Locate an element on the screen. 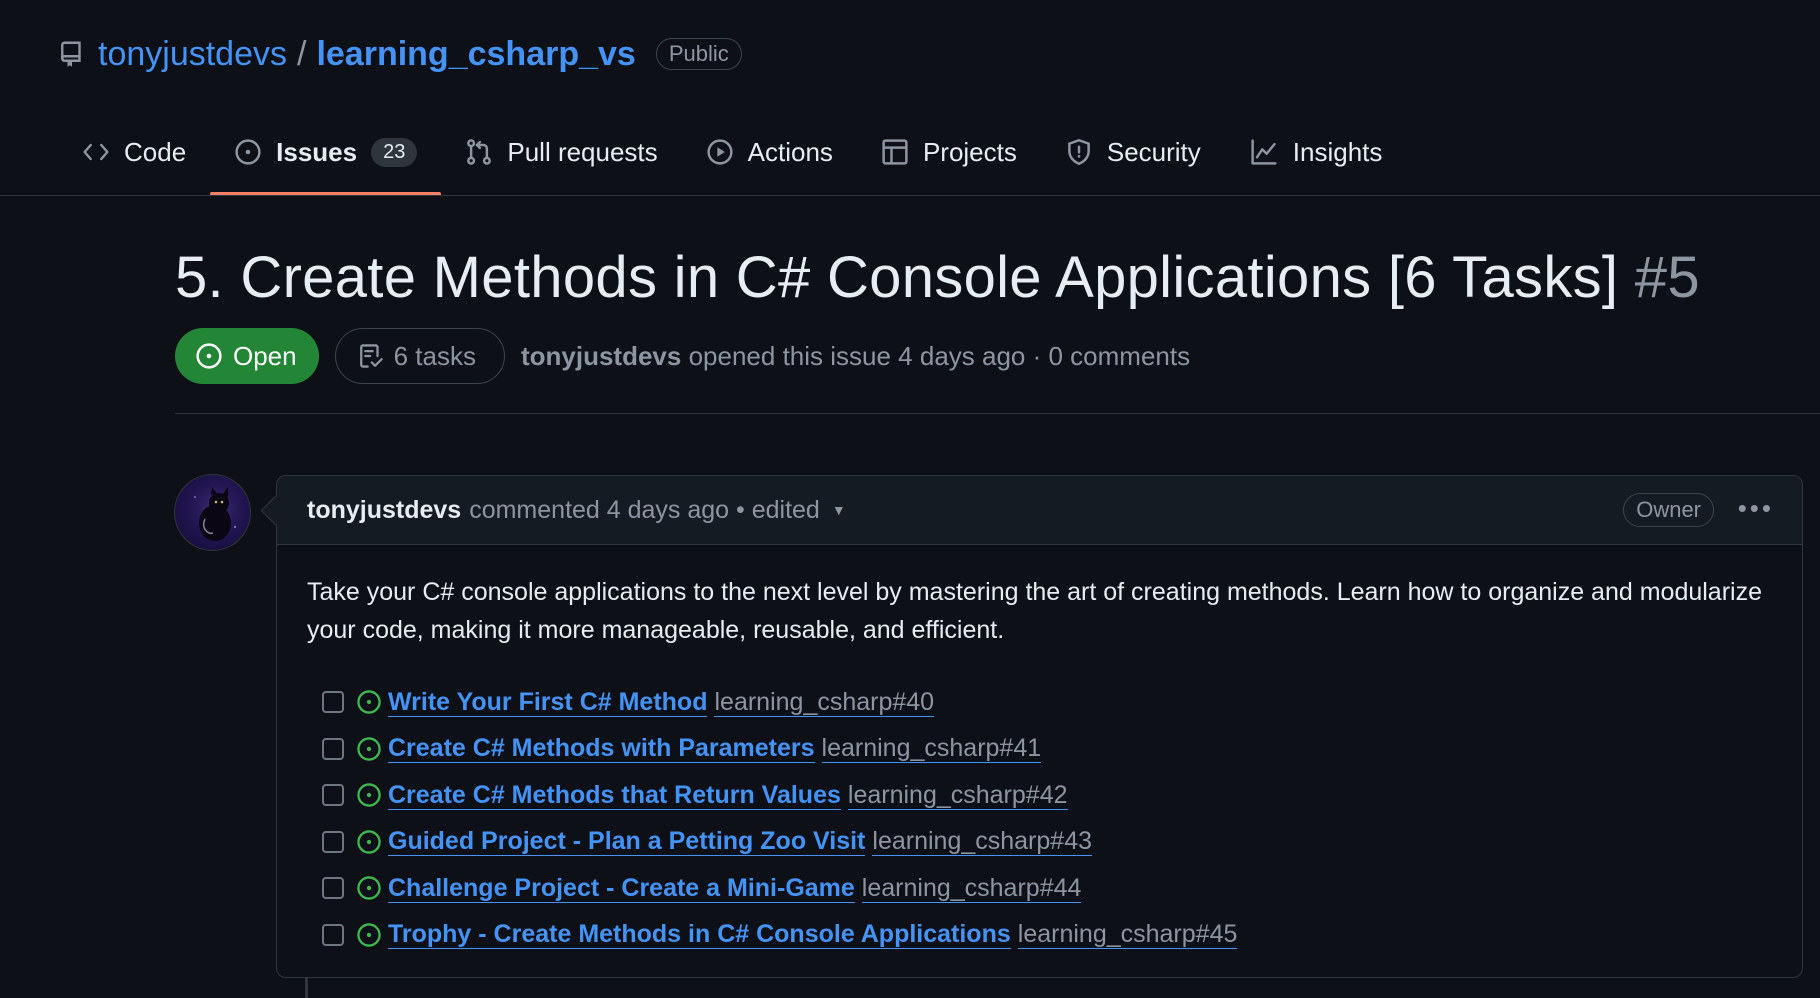 Image resolution: width=1820 pixels, height=998 pixels. comment-meta: commented 4 days ago • edited is located at coordinates (644, 510).